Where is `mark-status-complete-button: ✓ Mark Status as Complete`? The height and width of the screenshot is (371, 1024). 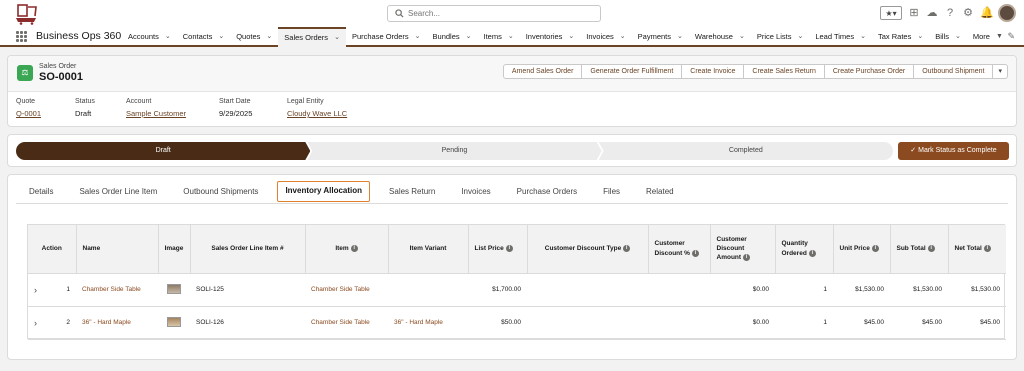 mark-status-complete-button: ✓ Mark Status as Complete is located at coordinates (953, 151).